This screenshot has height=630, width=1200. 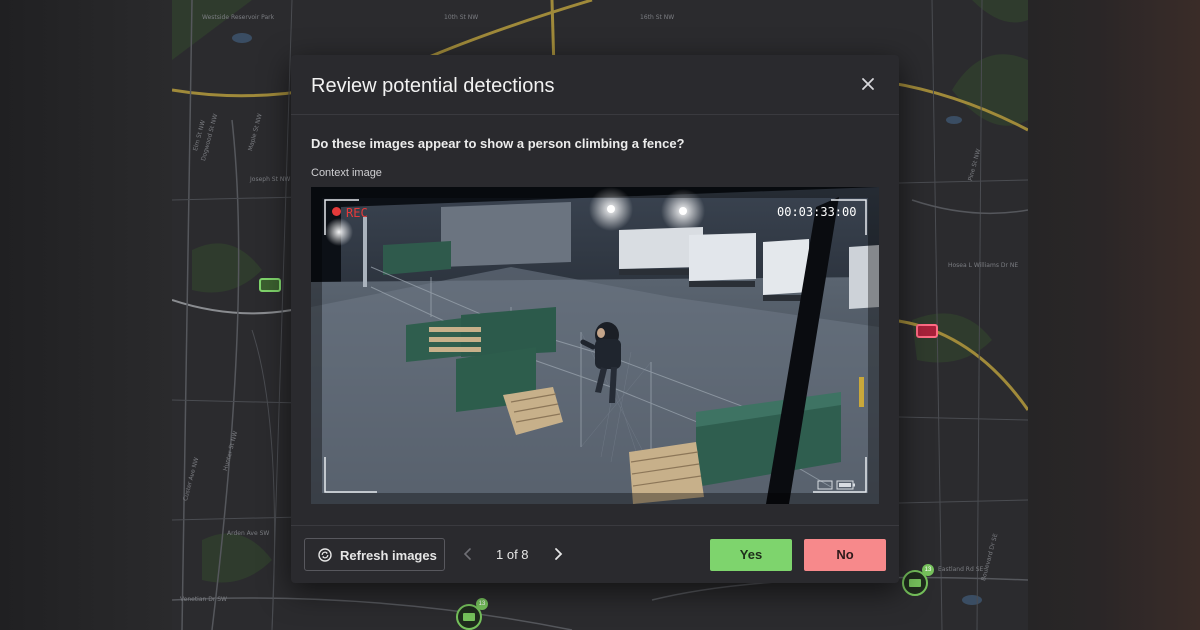 What do you see at coordinates (512, 554) in the screenshot?
I see `pager-indicator: 1 of 8` at bounding box center [512, 554].